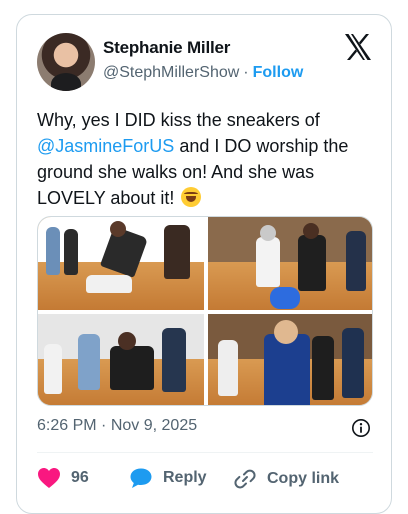 The width and height of the screenshot is (408, 514). I want to click on action-bar: 96 Reply Copy link, so click(205, 478).